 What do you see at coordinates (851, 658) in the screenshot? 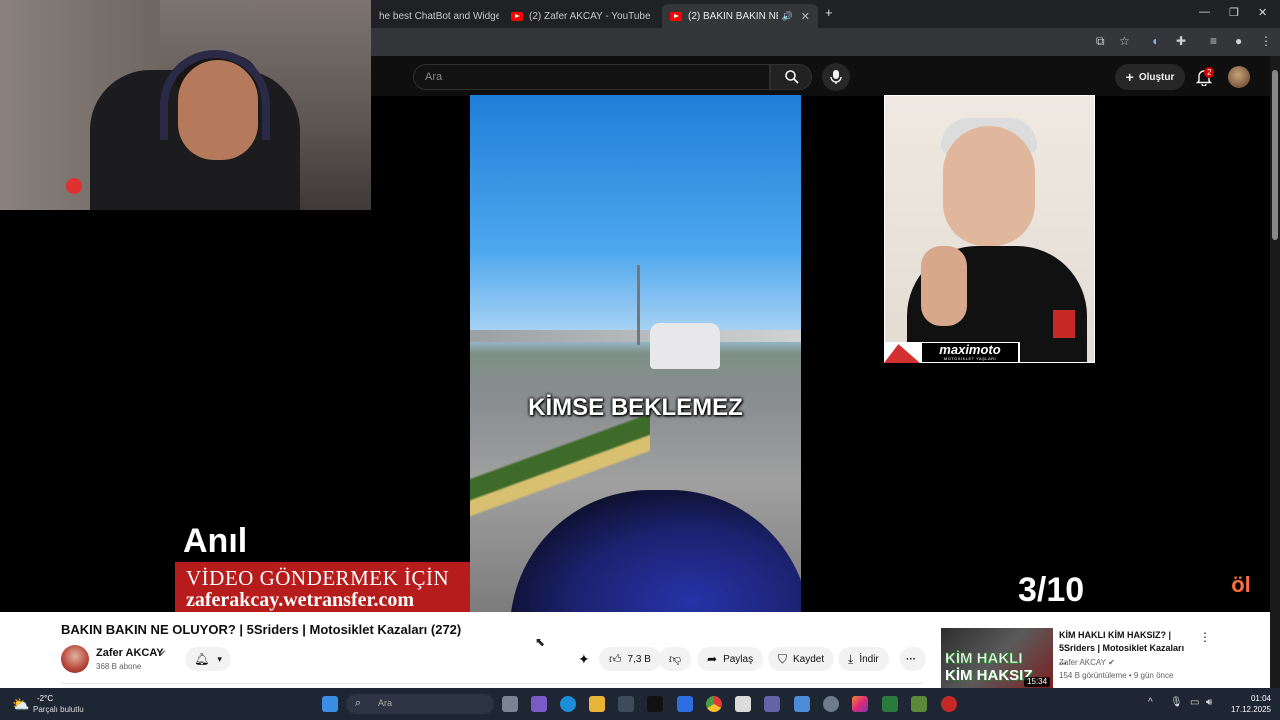
I see `download-icon: ⤓` at bounding box center [851, 658].